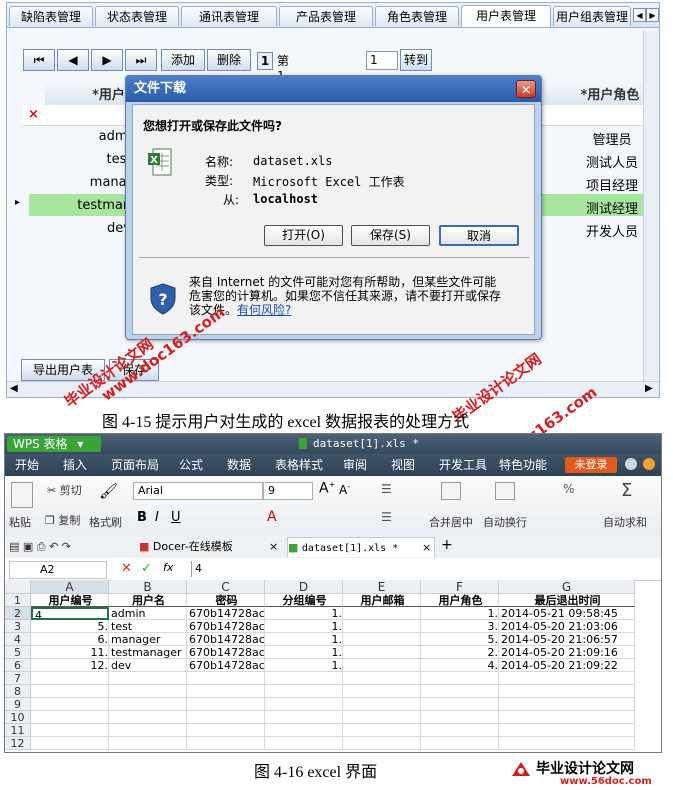  What do you see at coordinates (22, 495) in the screenshot?
I see `paste-icon` at bounding box center [22, 495].